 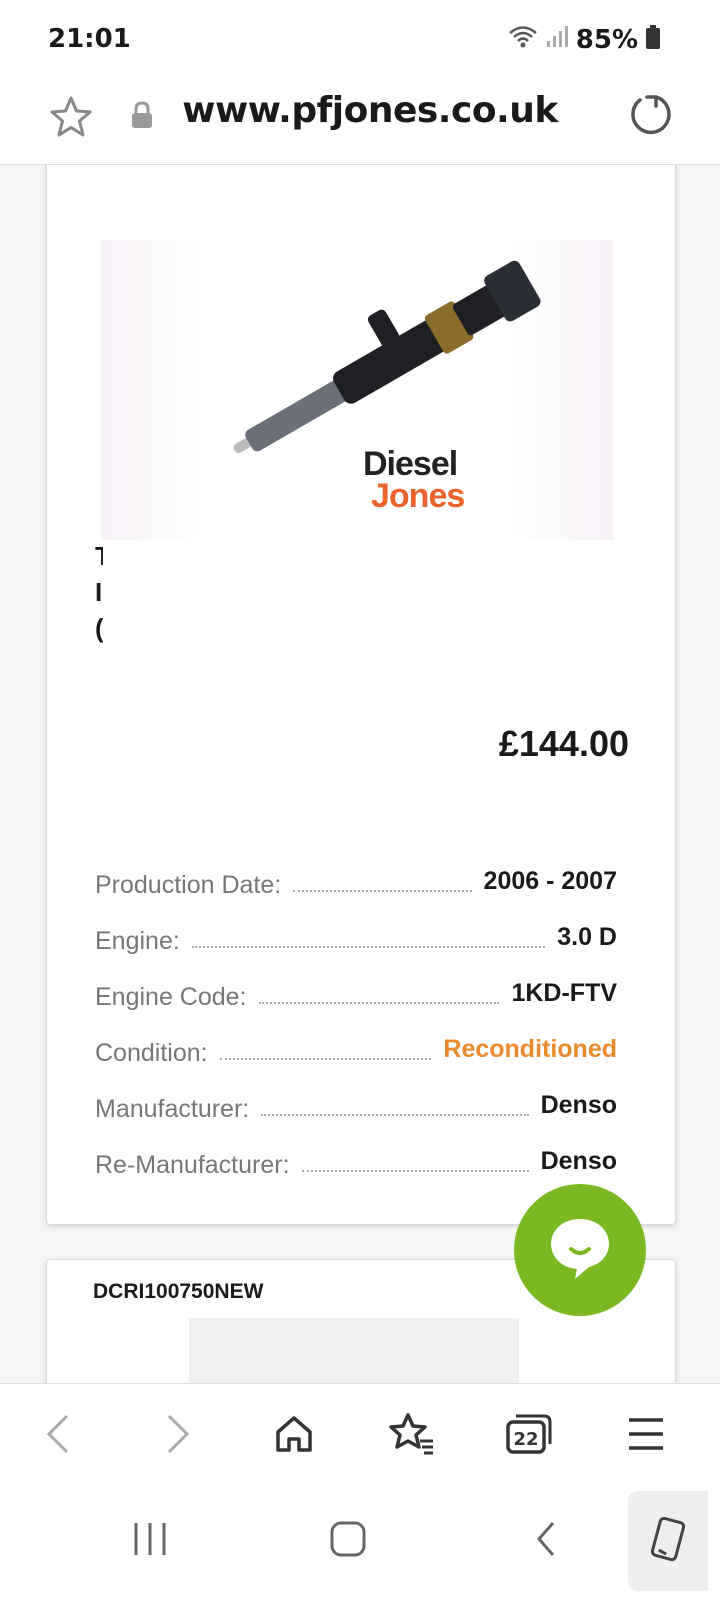 I want to click on hamburger-menu-icon, so click(x=646, y=1436).